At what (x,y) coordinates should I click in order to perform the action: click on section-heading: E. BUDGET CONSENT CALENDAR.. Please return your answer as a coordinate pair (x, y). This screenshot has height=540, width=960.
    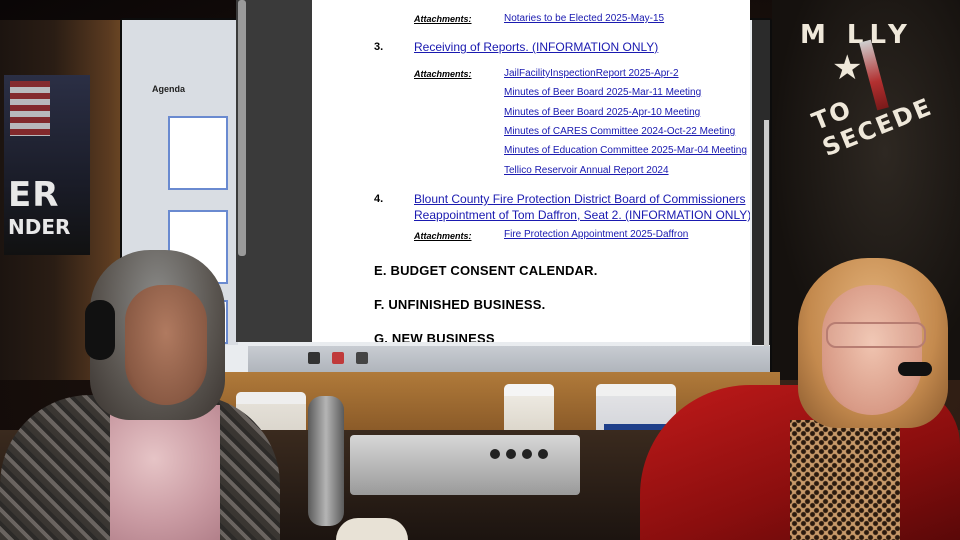
    Looking at the image, I should click on (486, 270).